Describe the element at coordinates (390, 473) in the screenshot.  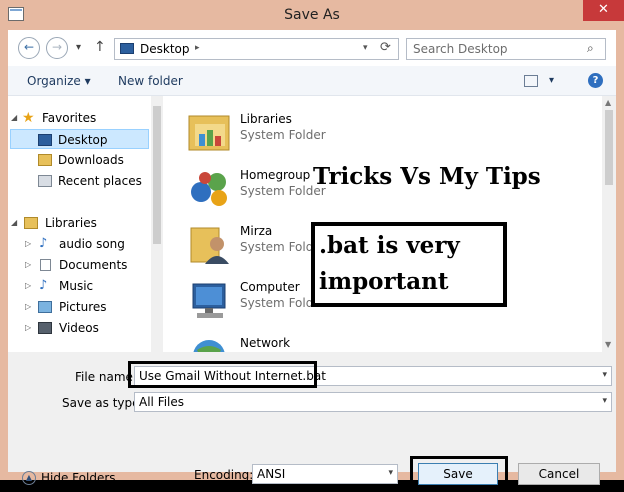
I see `encoding-dropdown-icon: ▾` at that location.